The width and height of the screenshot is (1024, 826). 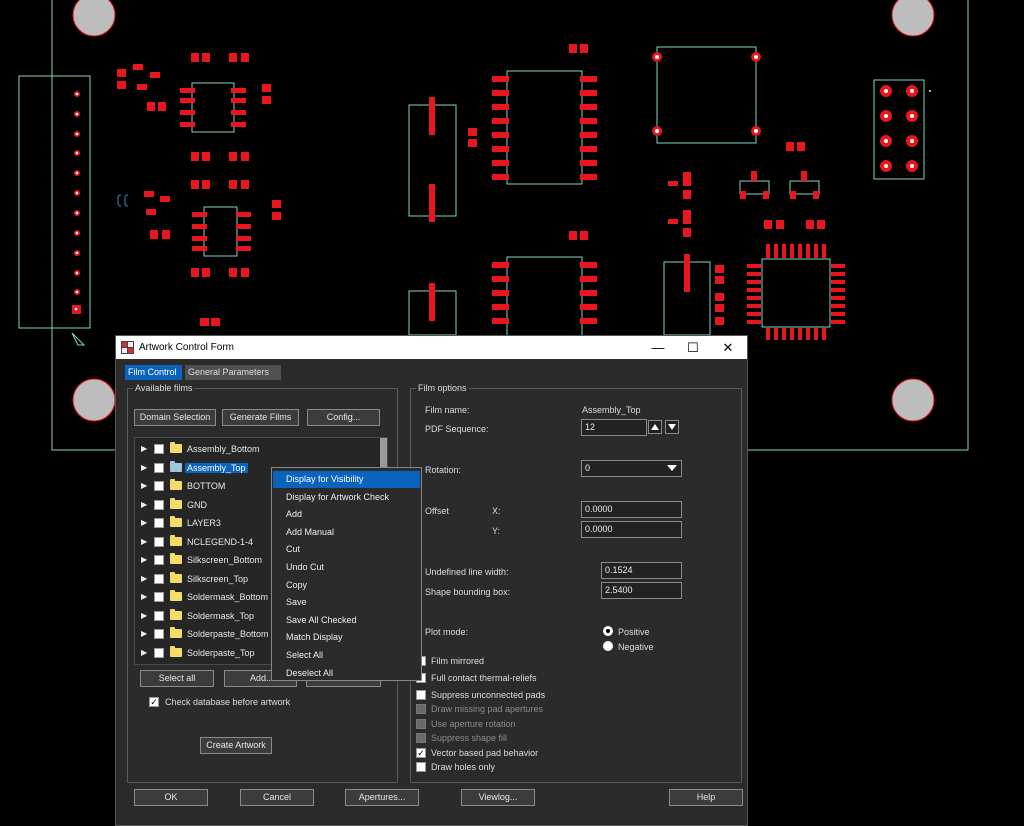 What do you see at coordinates (588, 468) in the screenshot?
I see `rotation-value: 0` at bounding box center [588, 468].